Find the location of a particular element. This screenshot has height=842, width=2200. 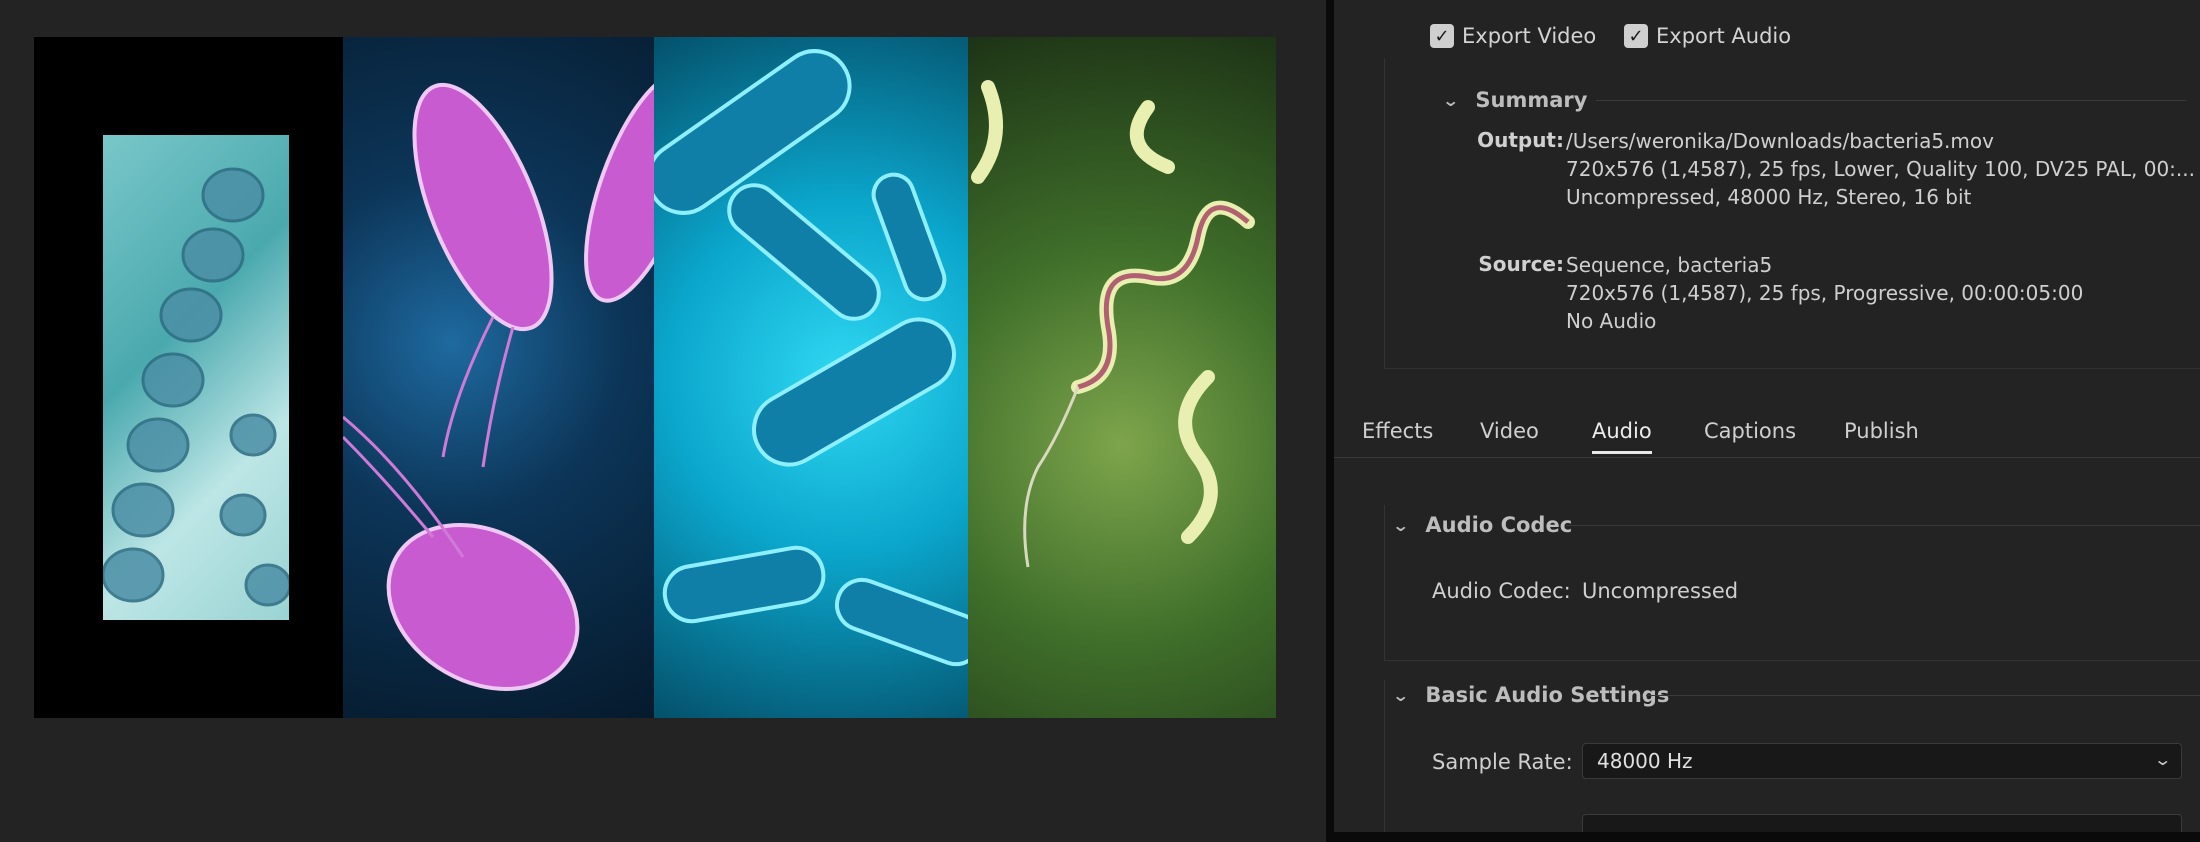

basic-audio-header: ⌄ Basic Audio Settings is located at coordinates (1530, 695).